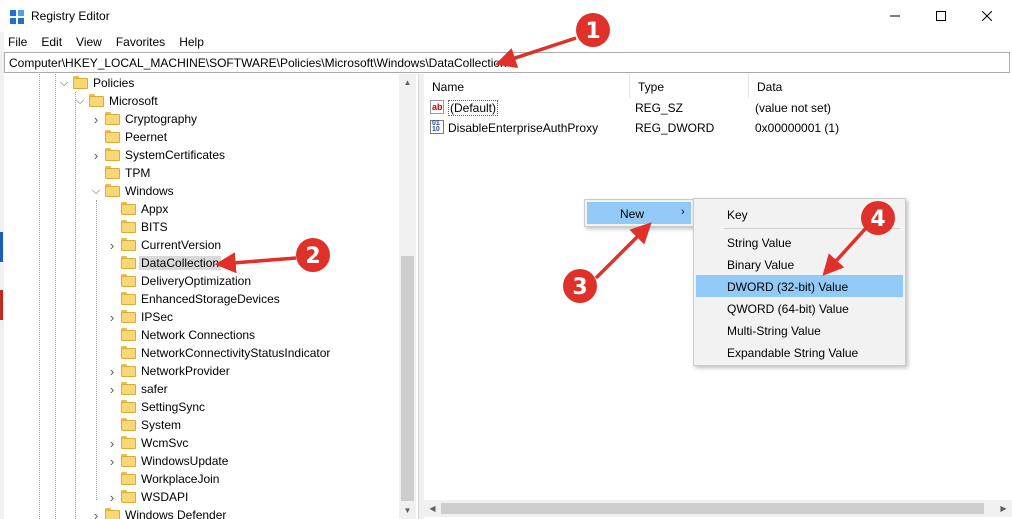 The image size is (1012, 519). I want to click on tree-item: › SystemCertificates, so click(204, 155).